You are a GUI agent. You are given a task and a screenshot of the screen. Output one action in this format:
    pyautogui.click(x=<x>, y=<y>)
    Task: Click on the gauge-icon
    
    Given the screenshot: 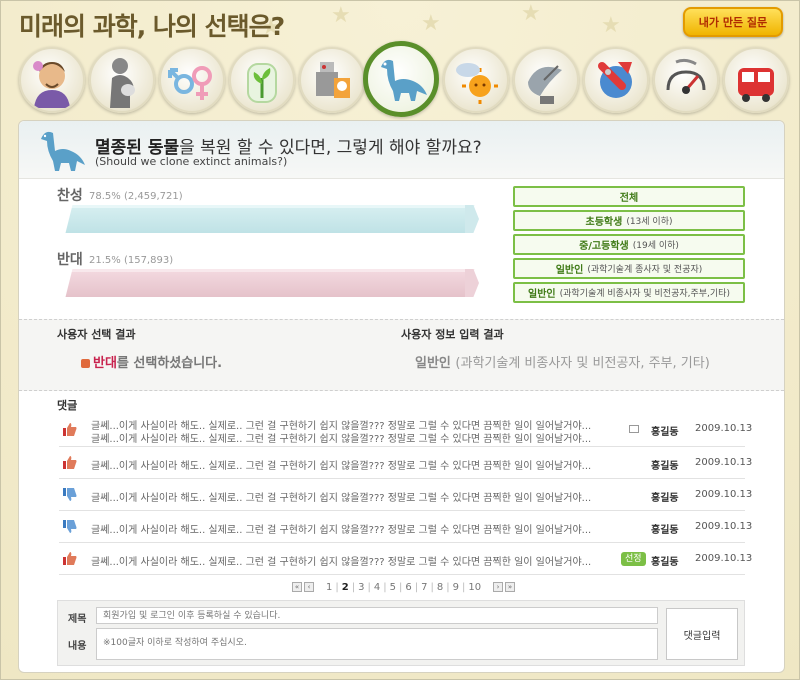 What is the action you would take?
    pyautogui.click(x=686, y=76)
    